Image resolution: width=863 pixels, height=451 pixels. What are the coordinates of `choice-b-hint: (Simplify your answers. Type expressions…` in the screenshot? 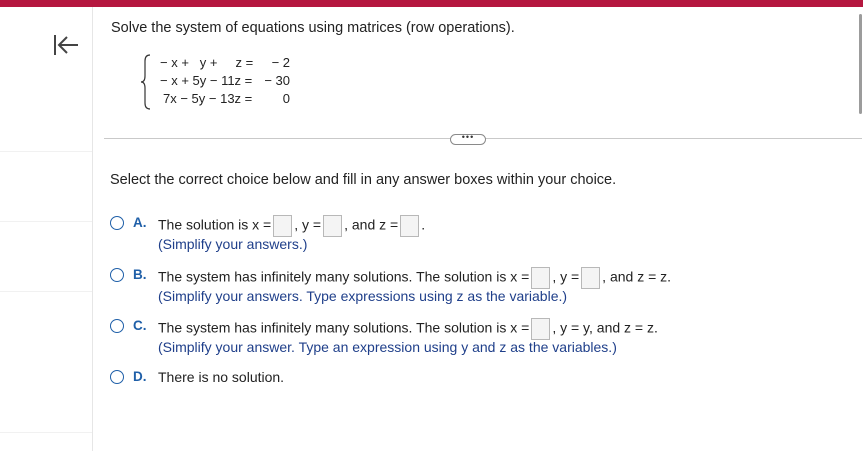 It's located at (363, 296).